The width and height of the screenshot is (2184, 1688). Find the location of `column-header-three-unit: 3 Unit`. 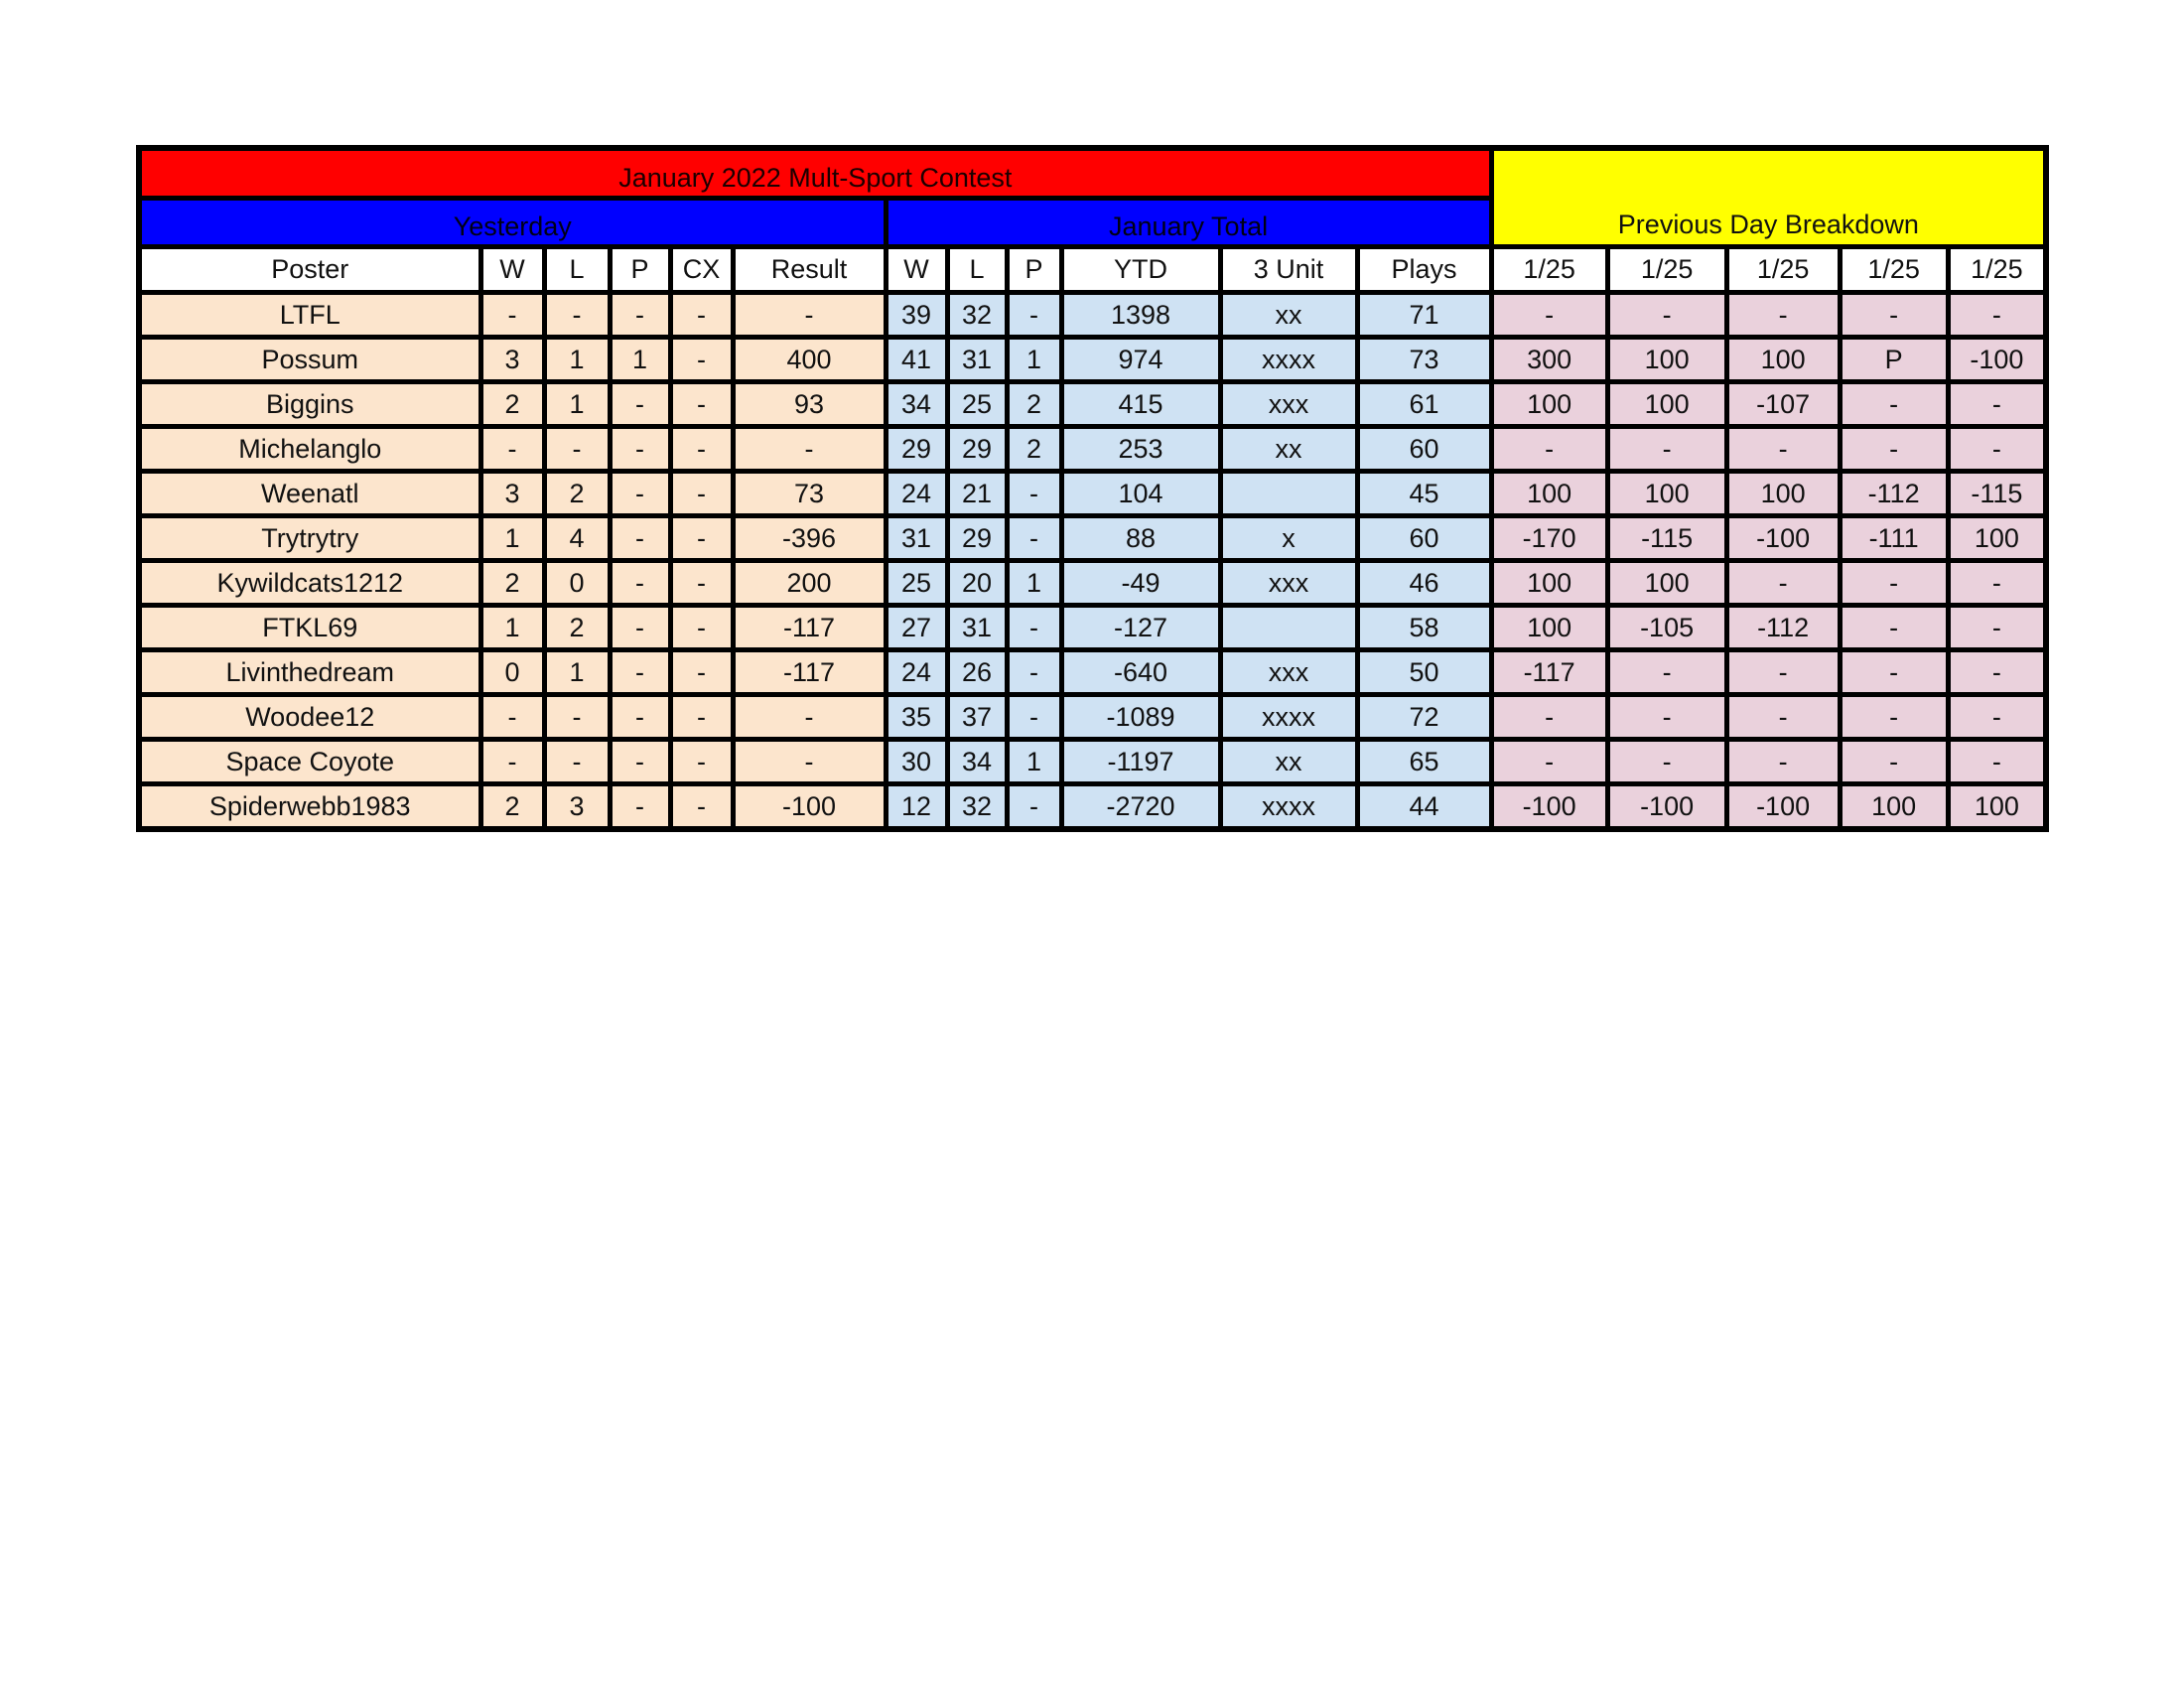

column-header-three-unit: 3 Unit is located at coordinates (1288, 269).